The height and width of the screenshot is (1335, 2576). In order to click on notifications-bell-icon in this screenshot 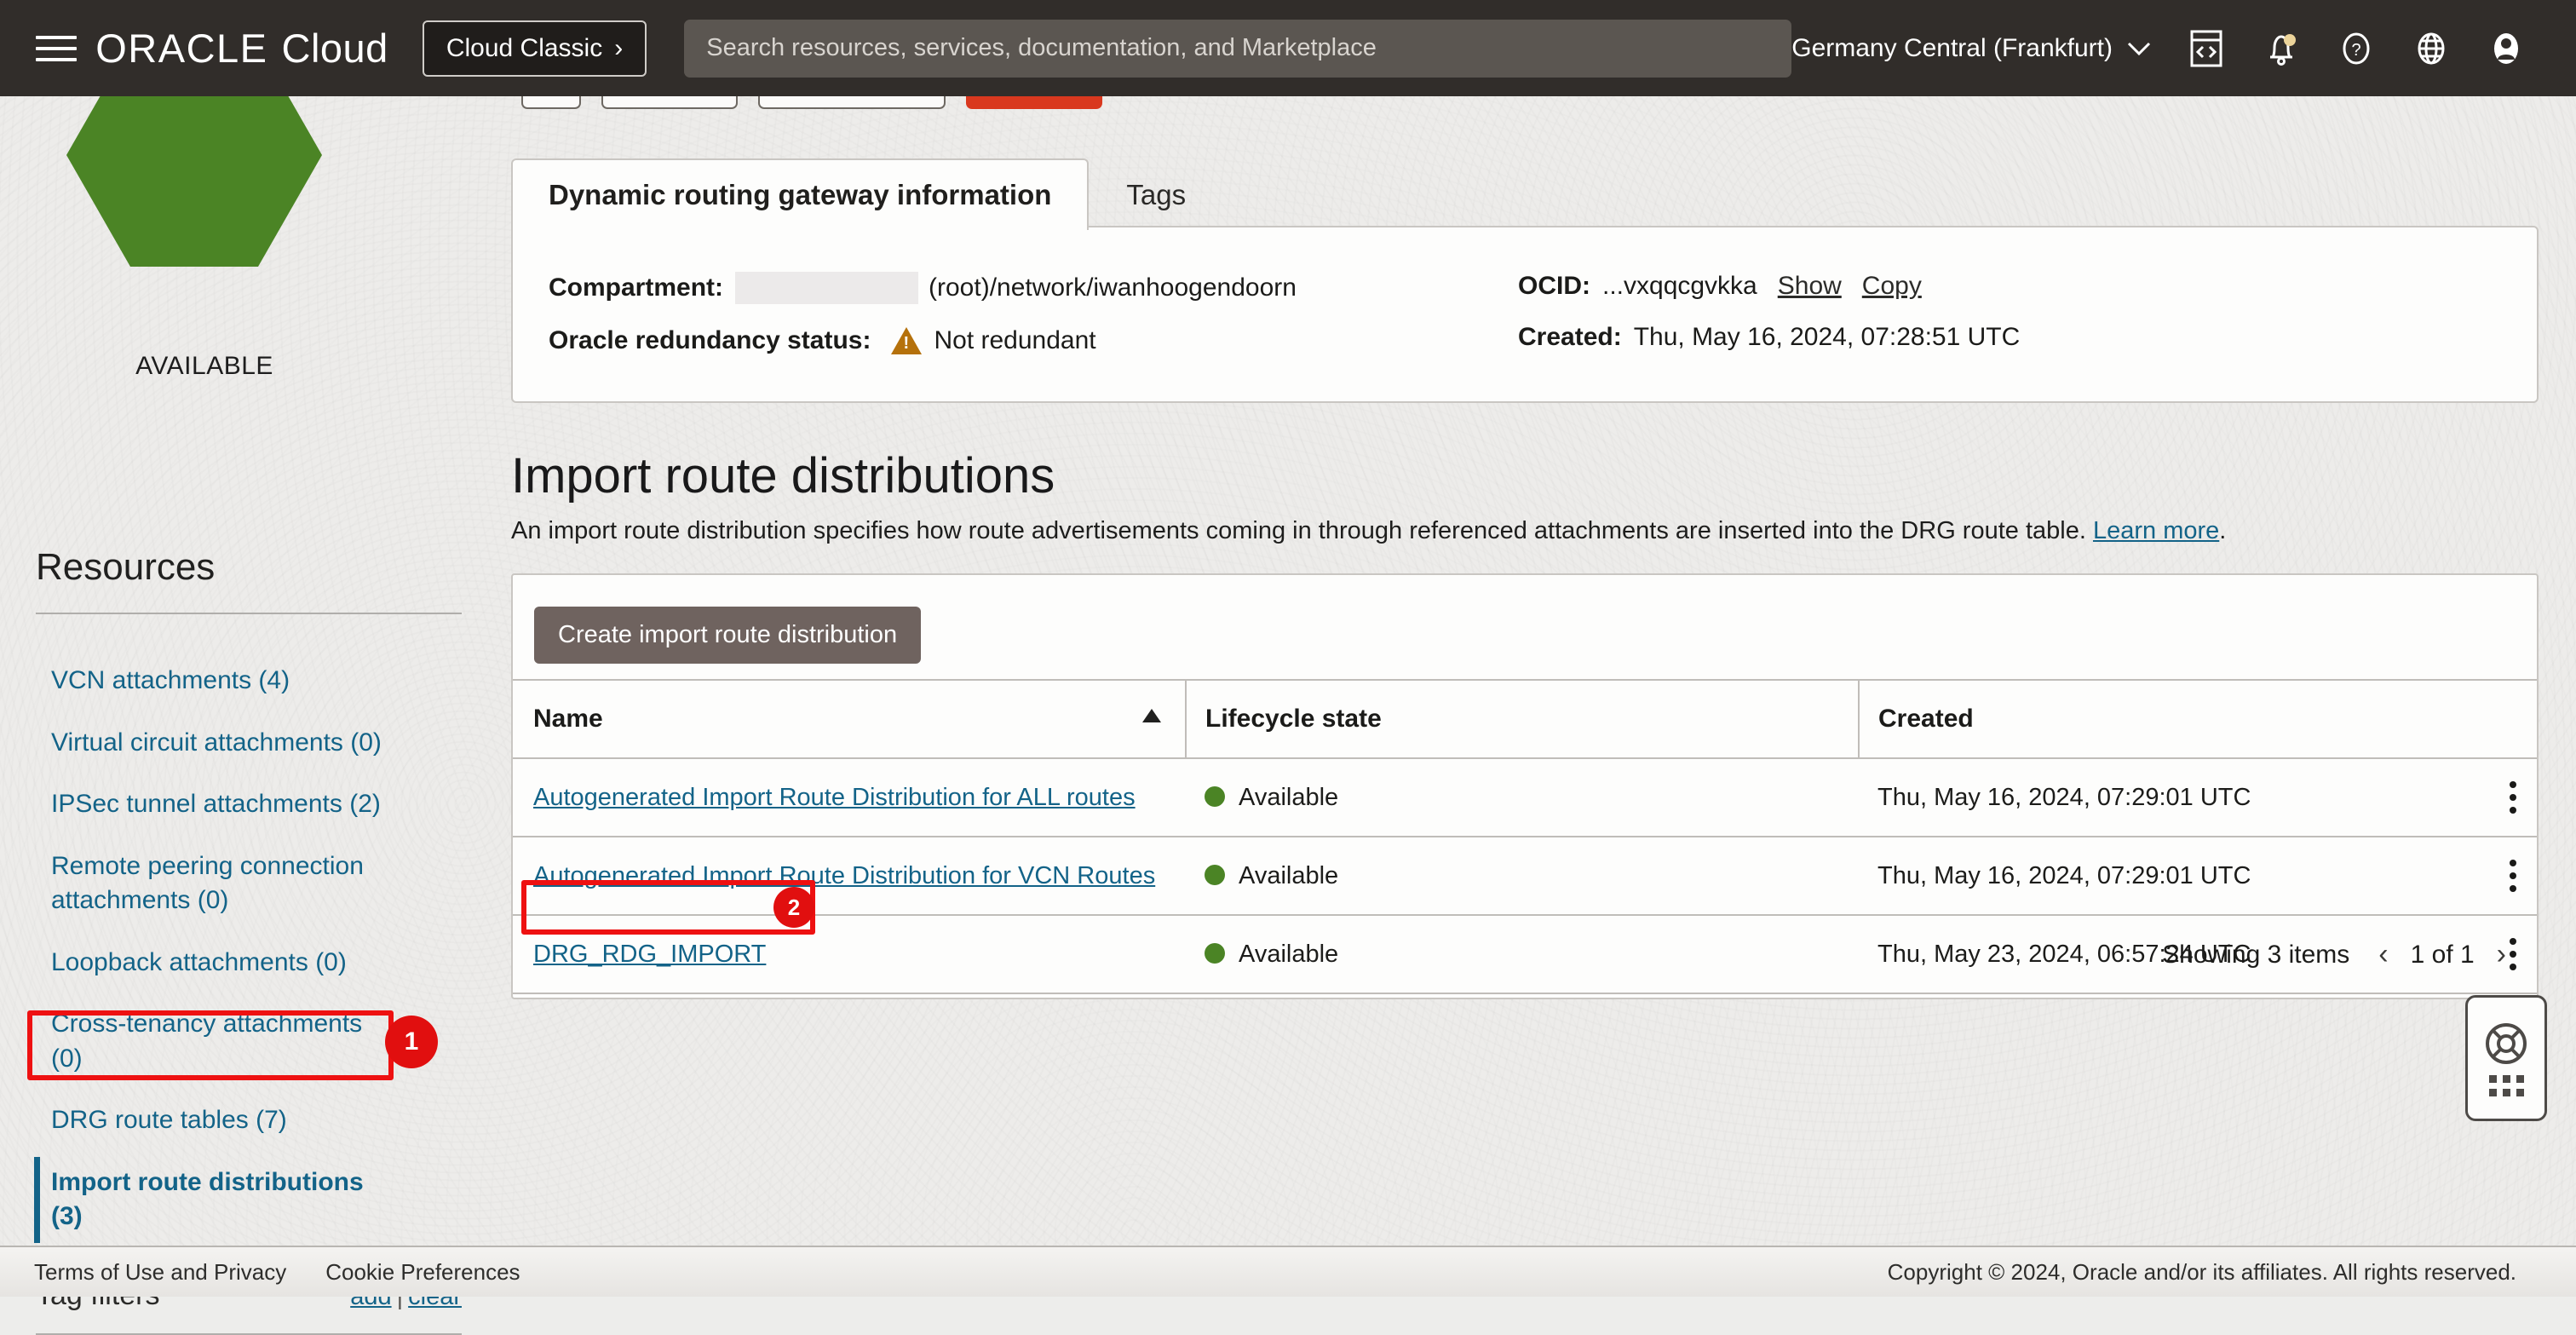, I will do `click(2282, 48)`.